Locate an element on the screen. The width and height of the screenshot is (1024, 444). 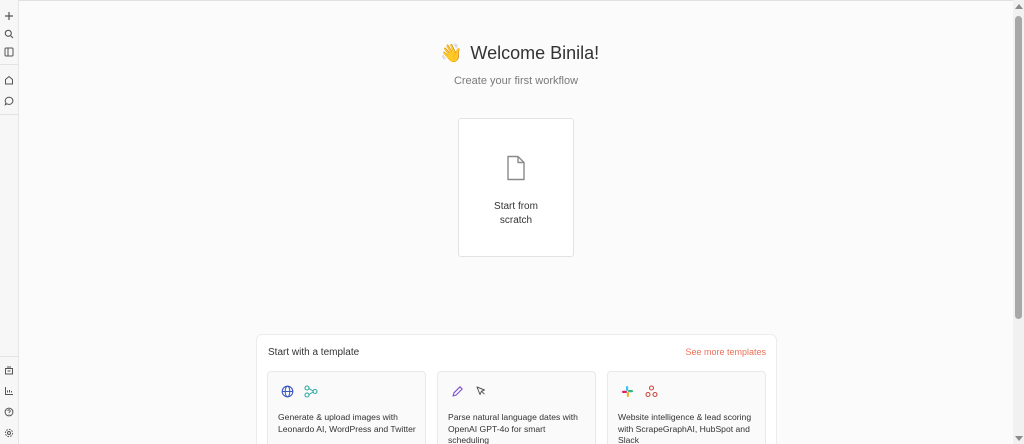
search-icon is located at coordinates (9, 34).